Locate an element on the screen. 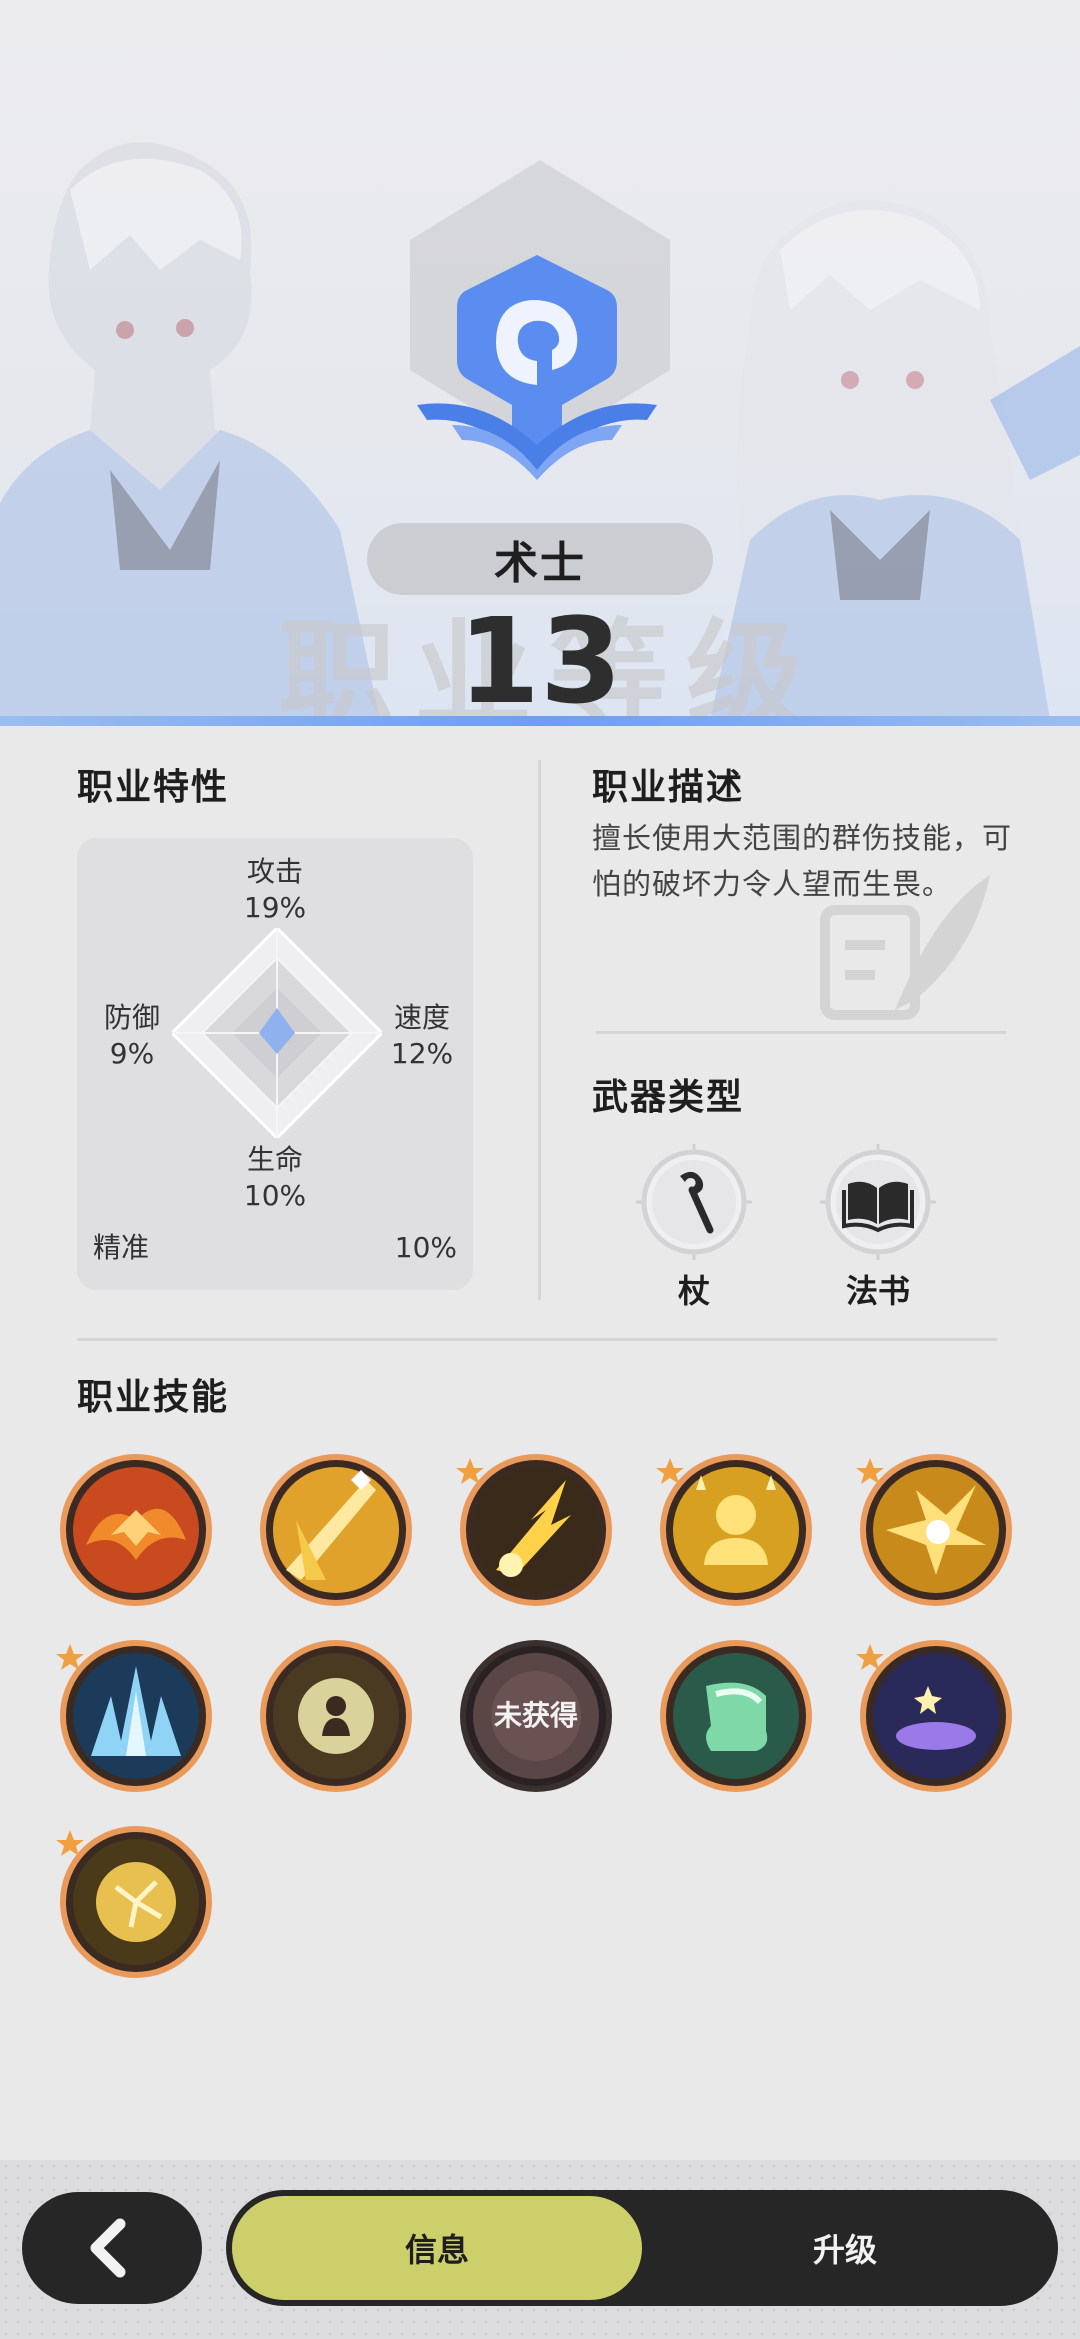 The width and height of the screenshot is (1080, 2339). description-title: 职业描述 is located at coordinates (668, 787).